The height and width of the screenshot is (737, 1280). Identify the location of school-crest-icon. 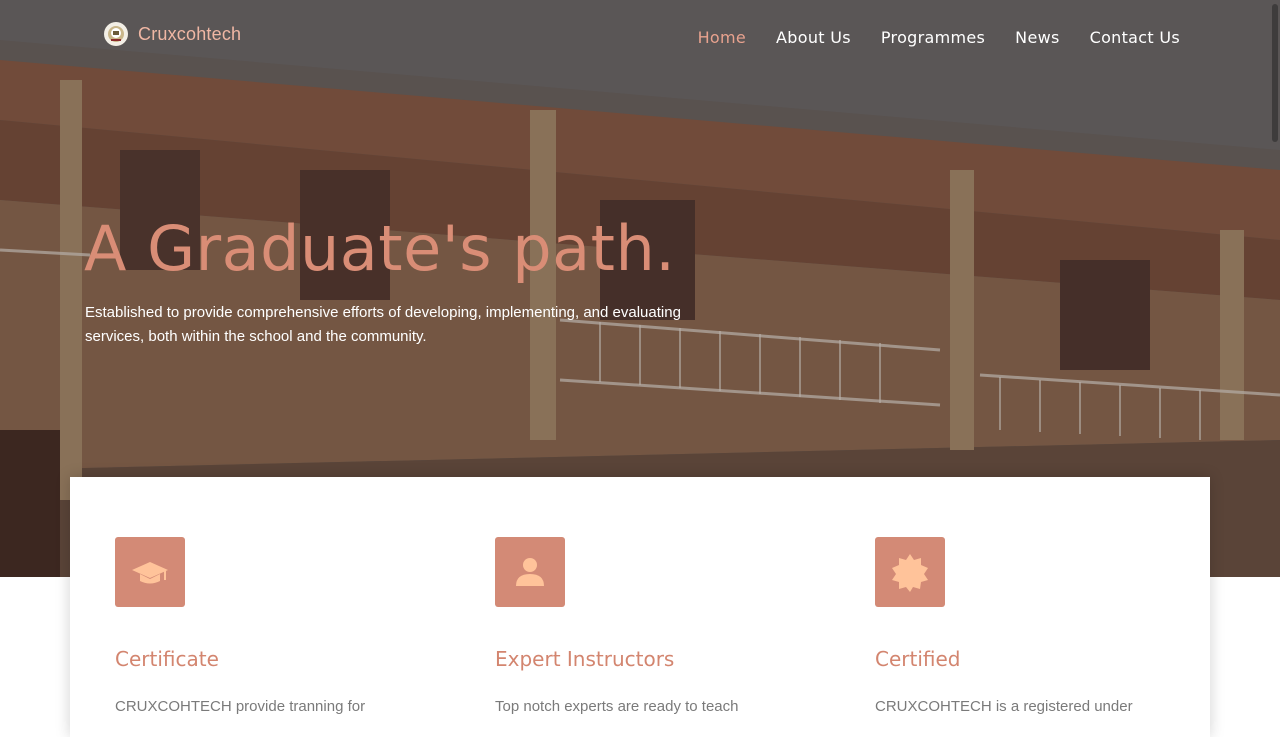
(116, 34).